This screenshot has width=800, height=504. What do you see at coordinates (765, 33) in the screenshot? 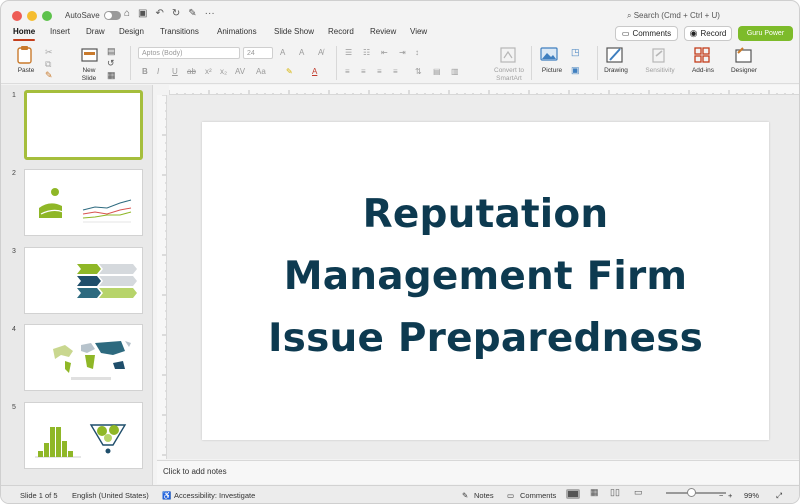
I see `guru-power-button: Guru Power` at bounding box center [765, 33].